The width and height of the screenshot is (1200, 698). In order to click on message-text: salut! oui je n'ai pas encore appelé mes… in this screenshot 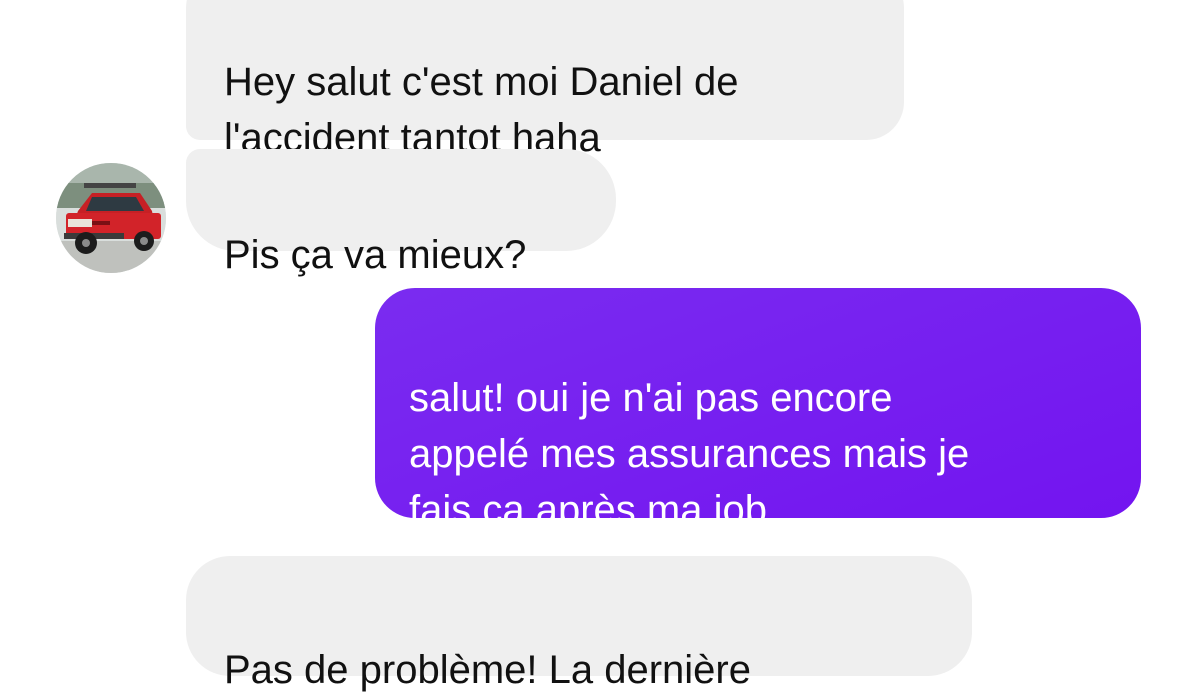, I will do `click(689, 454)`.